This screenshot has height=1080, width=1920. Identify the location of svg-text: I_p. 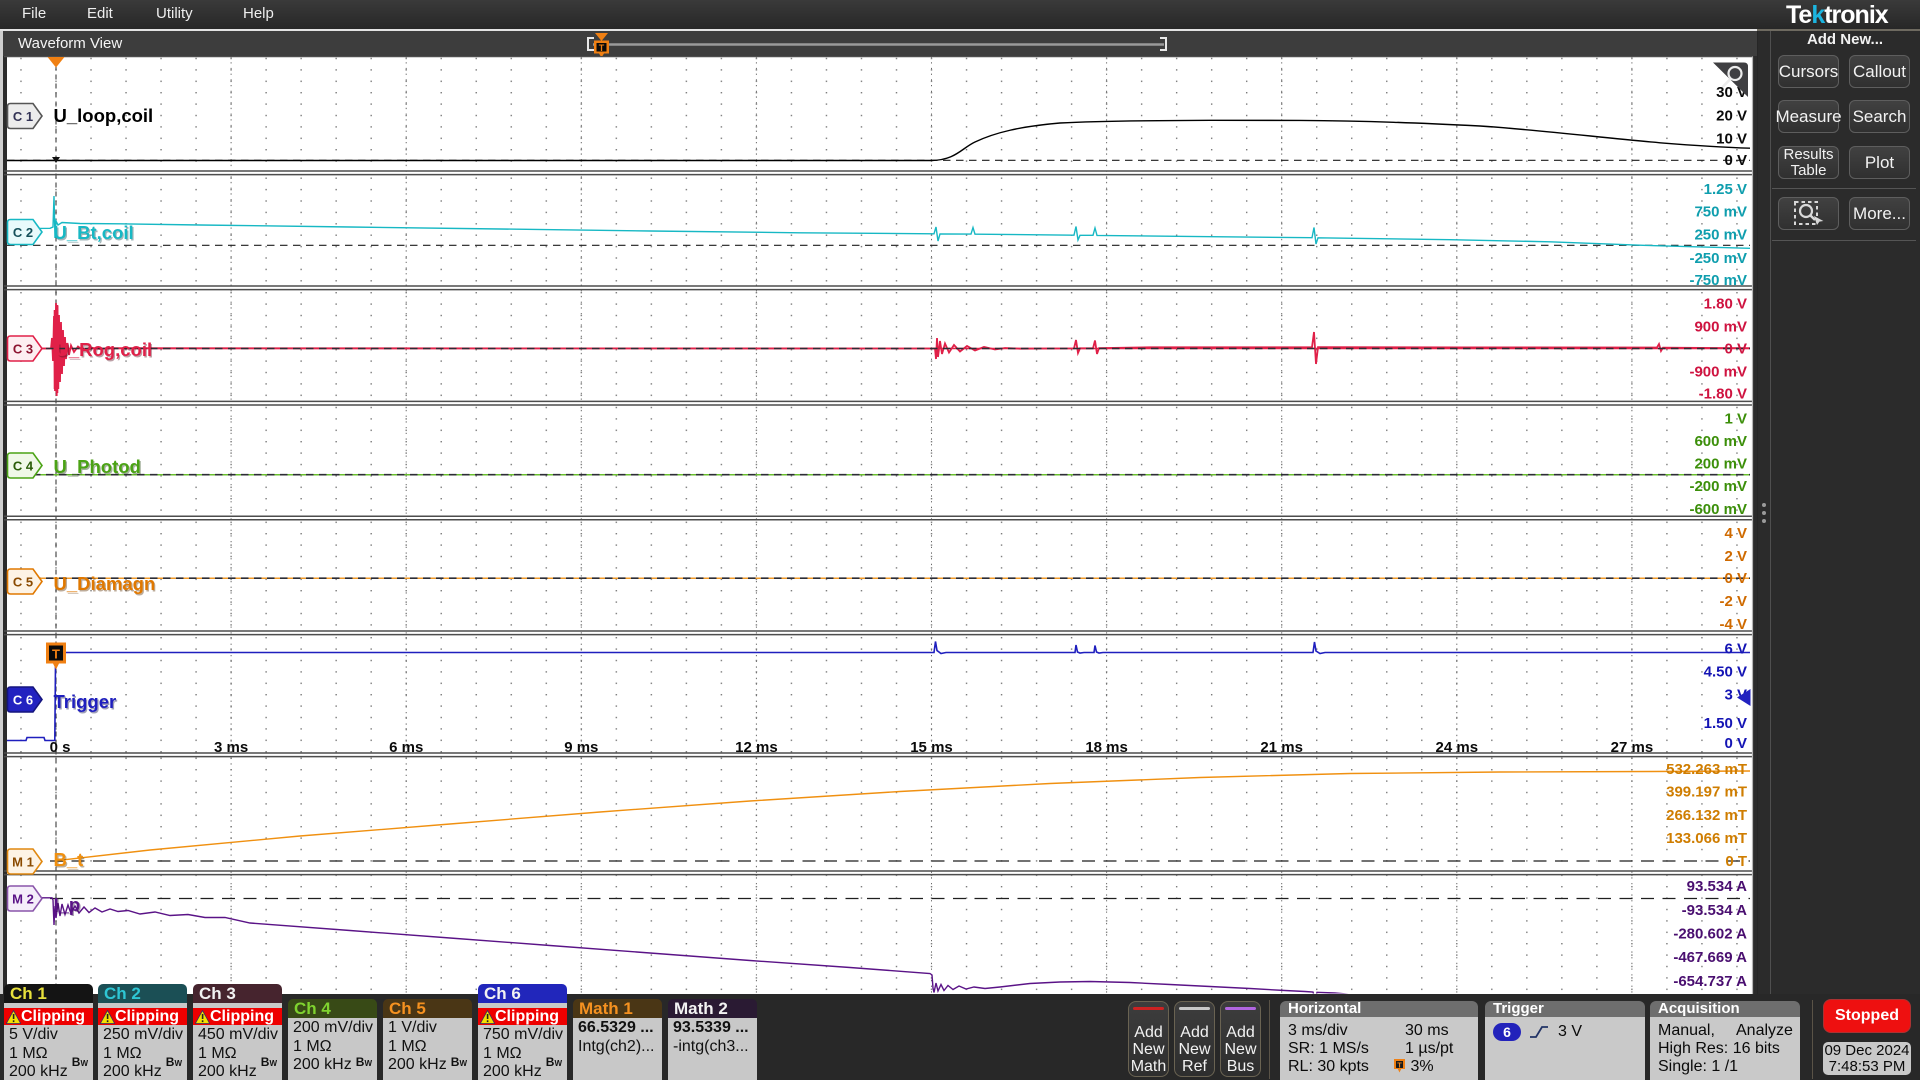
(67, 904).